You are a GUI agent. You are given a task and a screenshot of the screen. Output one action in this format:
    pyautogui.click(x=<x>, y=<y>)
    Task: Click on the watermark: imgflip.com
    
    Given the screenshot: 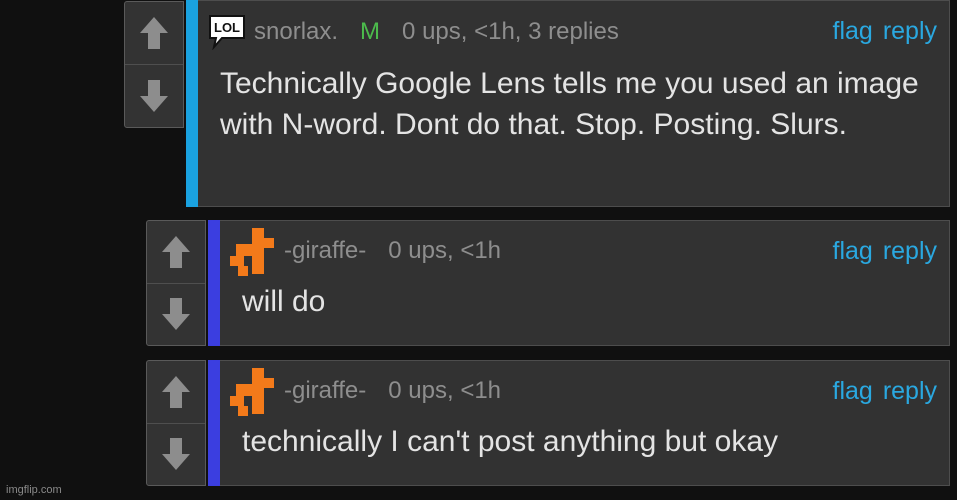 What is the action you would take?
    pyautogui.click(x=34, y=490)
    